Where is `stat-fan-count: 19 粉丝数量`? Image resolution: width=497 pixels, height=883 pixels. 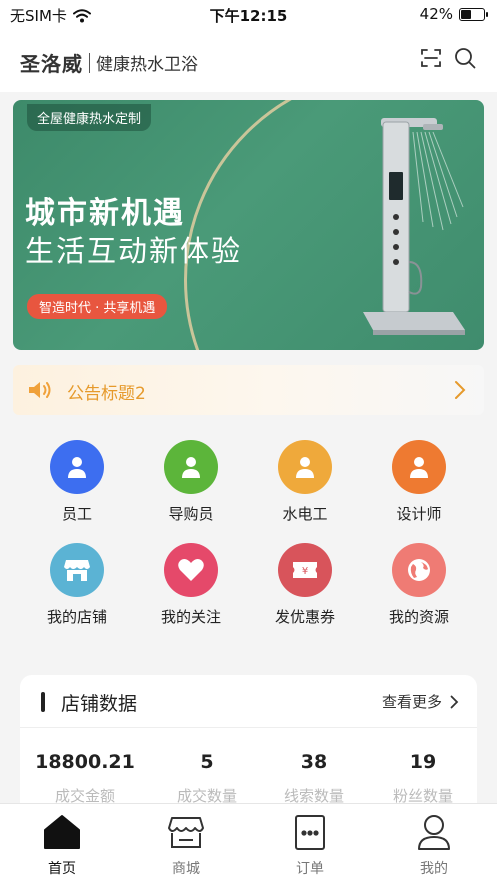
stat-fan-count: 19 粉丝数量 is located at coordinates (423, 778).